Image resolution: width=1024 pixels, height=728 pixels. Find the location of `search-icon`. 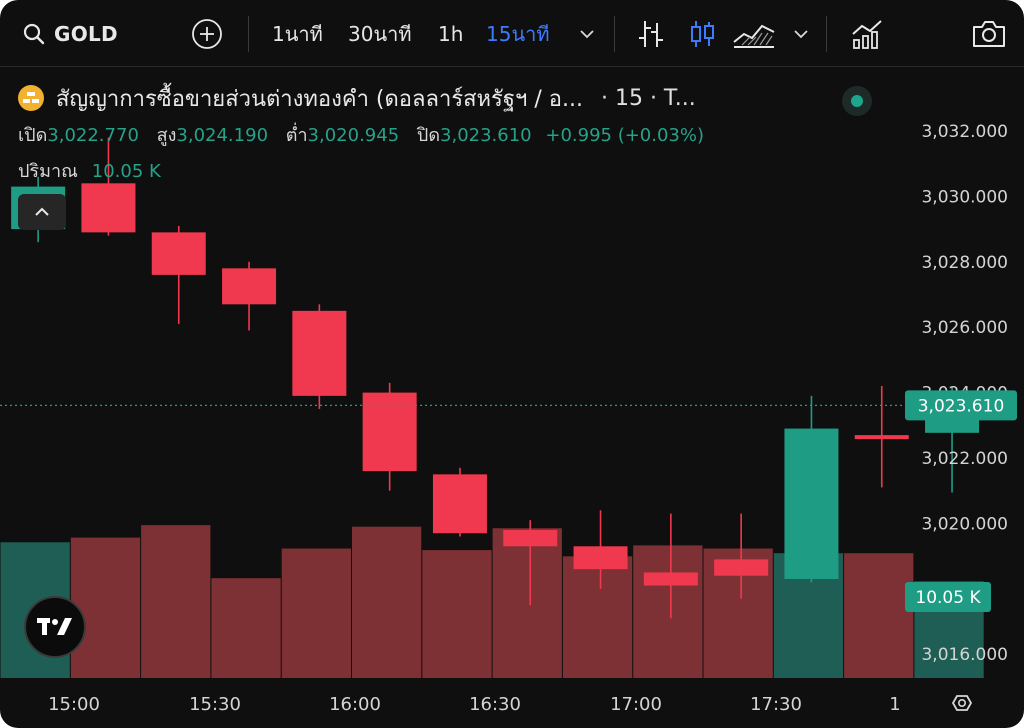

search-icon is located at coordinates (34, 34).